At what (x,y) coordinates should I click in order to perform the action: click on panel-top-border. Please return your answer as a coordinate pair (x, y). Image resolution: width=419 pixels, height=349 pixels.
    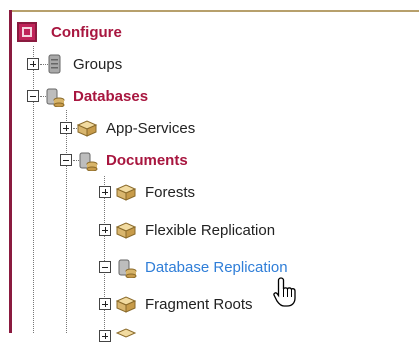
    Looking at the image, I should click on (214, 11).